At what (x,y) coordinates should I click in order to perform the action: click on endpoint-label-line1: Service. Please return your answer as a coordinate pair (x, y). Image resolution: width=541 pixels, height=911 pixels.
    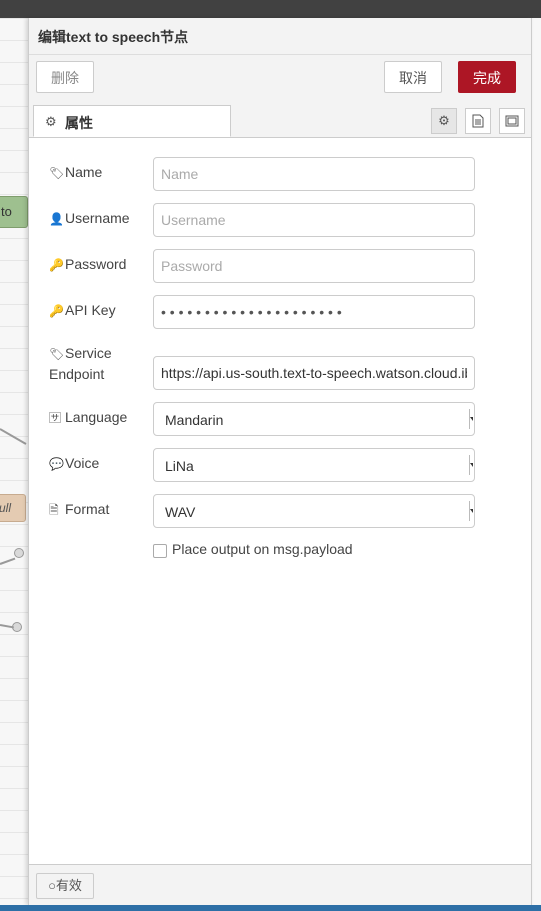
    Looking at the image, I should click on (88, 353).